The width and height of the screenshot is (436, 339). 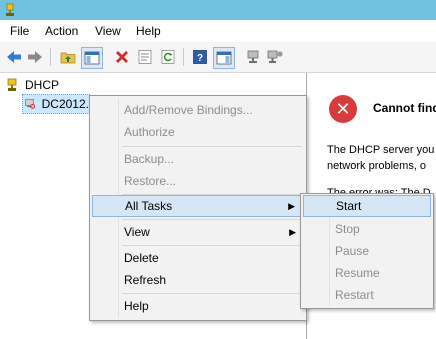 I want to click on help-icon: ?, so click(x=200, y=57).